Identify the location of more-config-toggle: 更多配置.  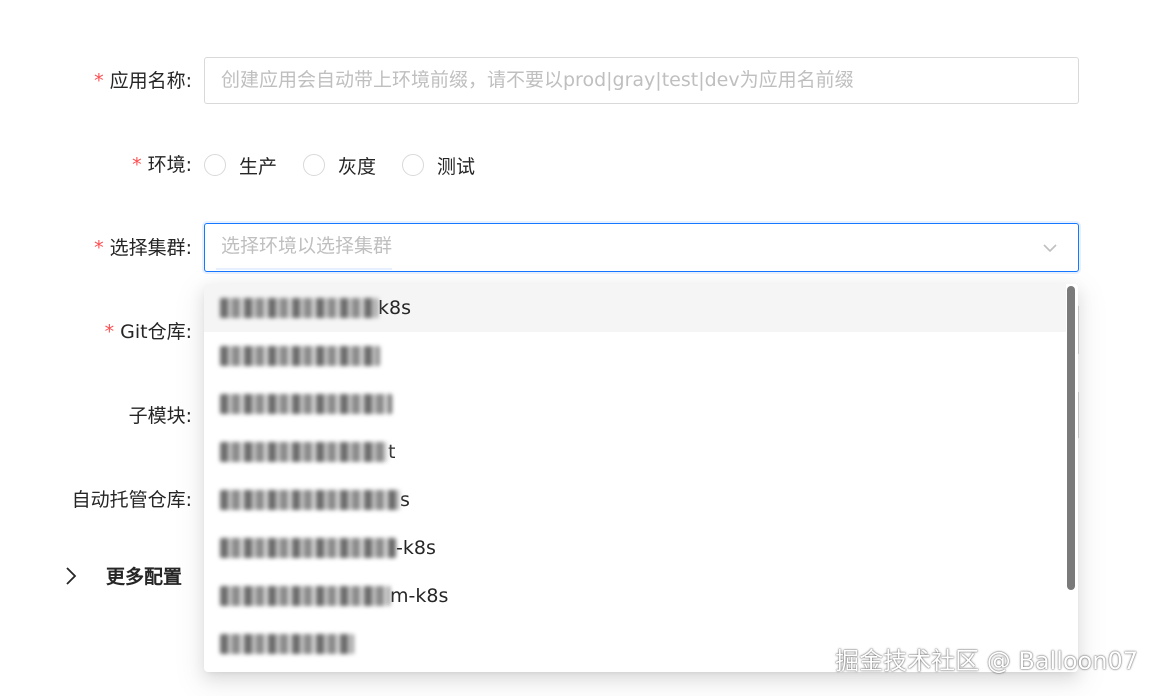
(121, 575).